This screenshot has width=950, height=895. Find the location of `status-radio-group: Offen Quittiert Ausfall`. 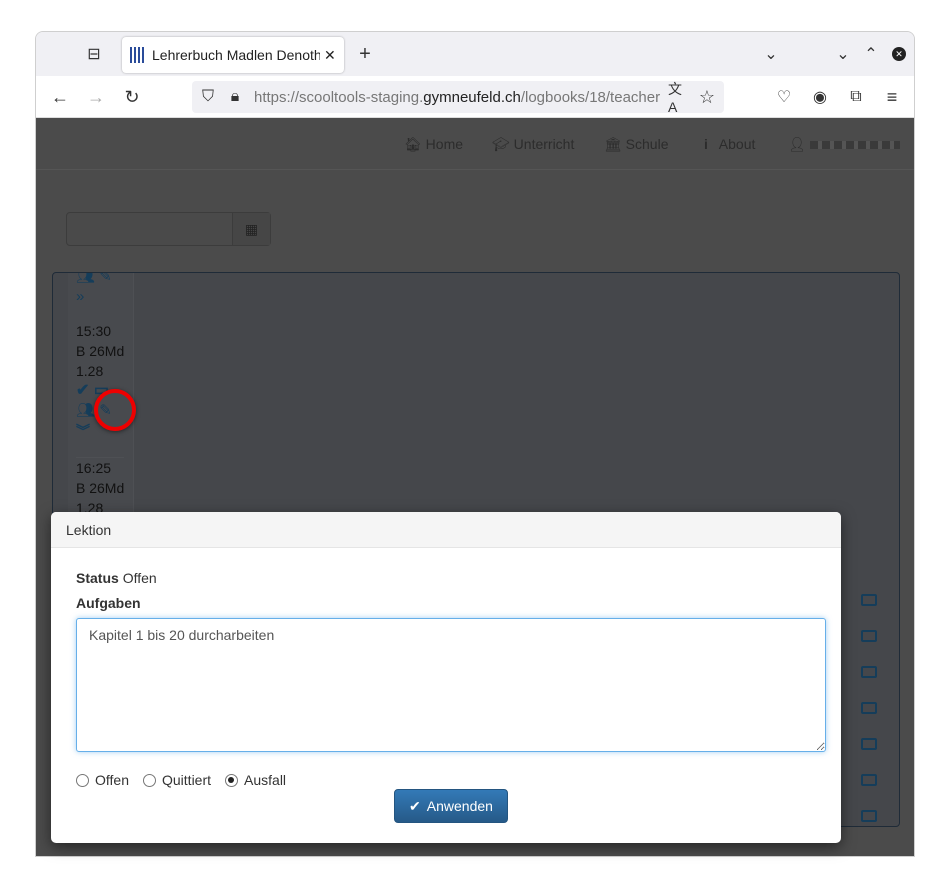

status-radio-group: Offen Quittiert Ausfall is located at coordinates (181, 780).